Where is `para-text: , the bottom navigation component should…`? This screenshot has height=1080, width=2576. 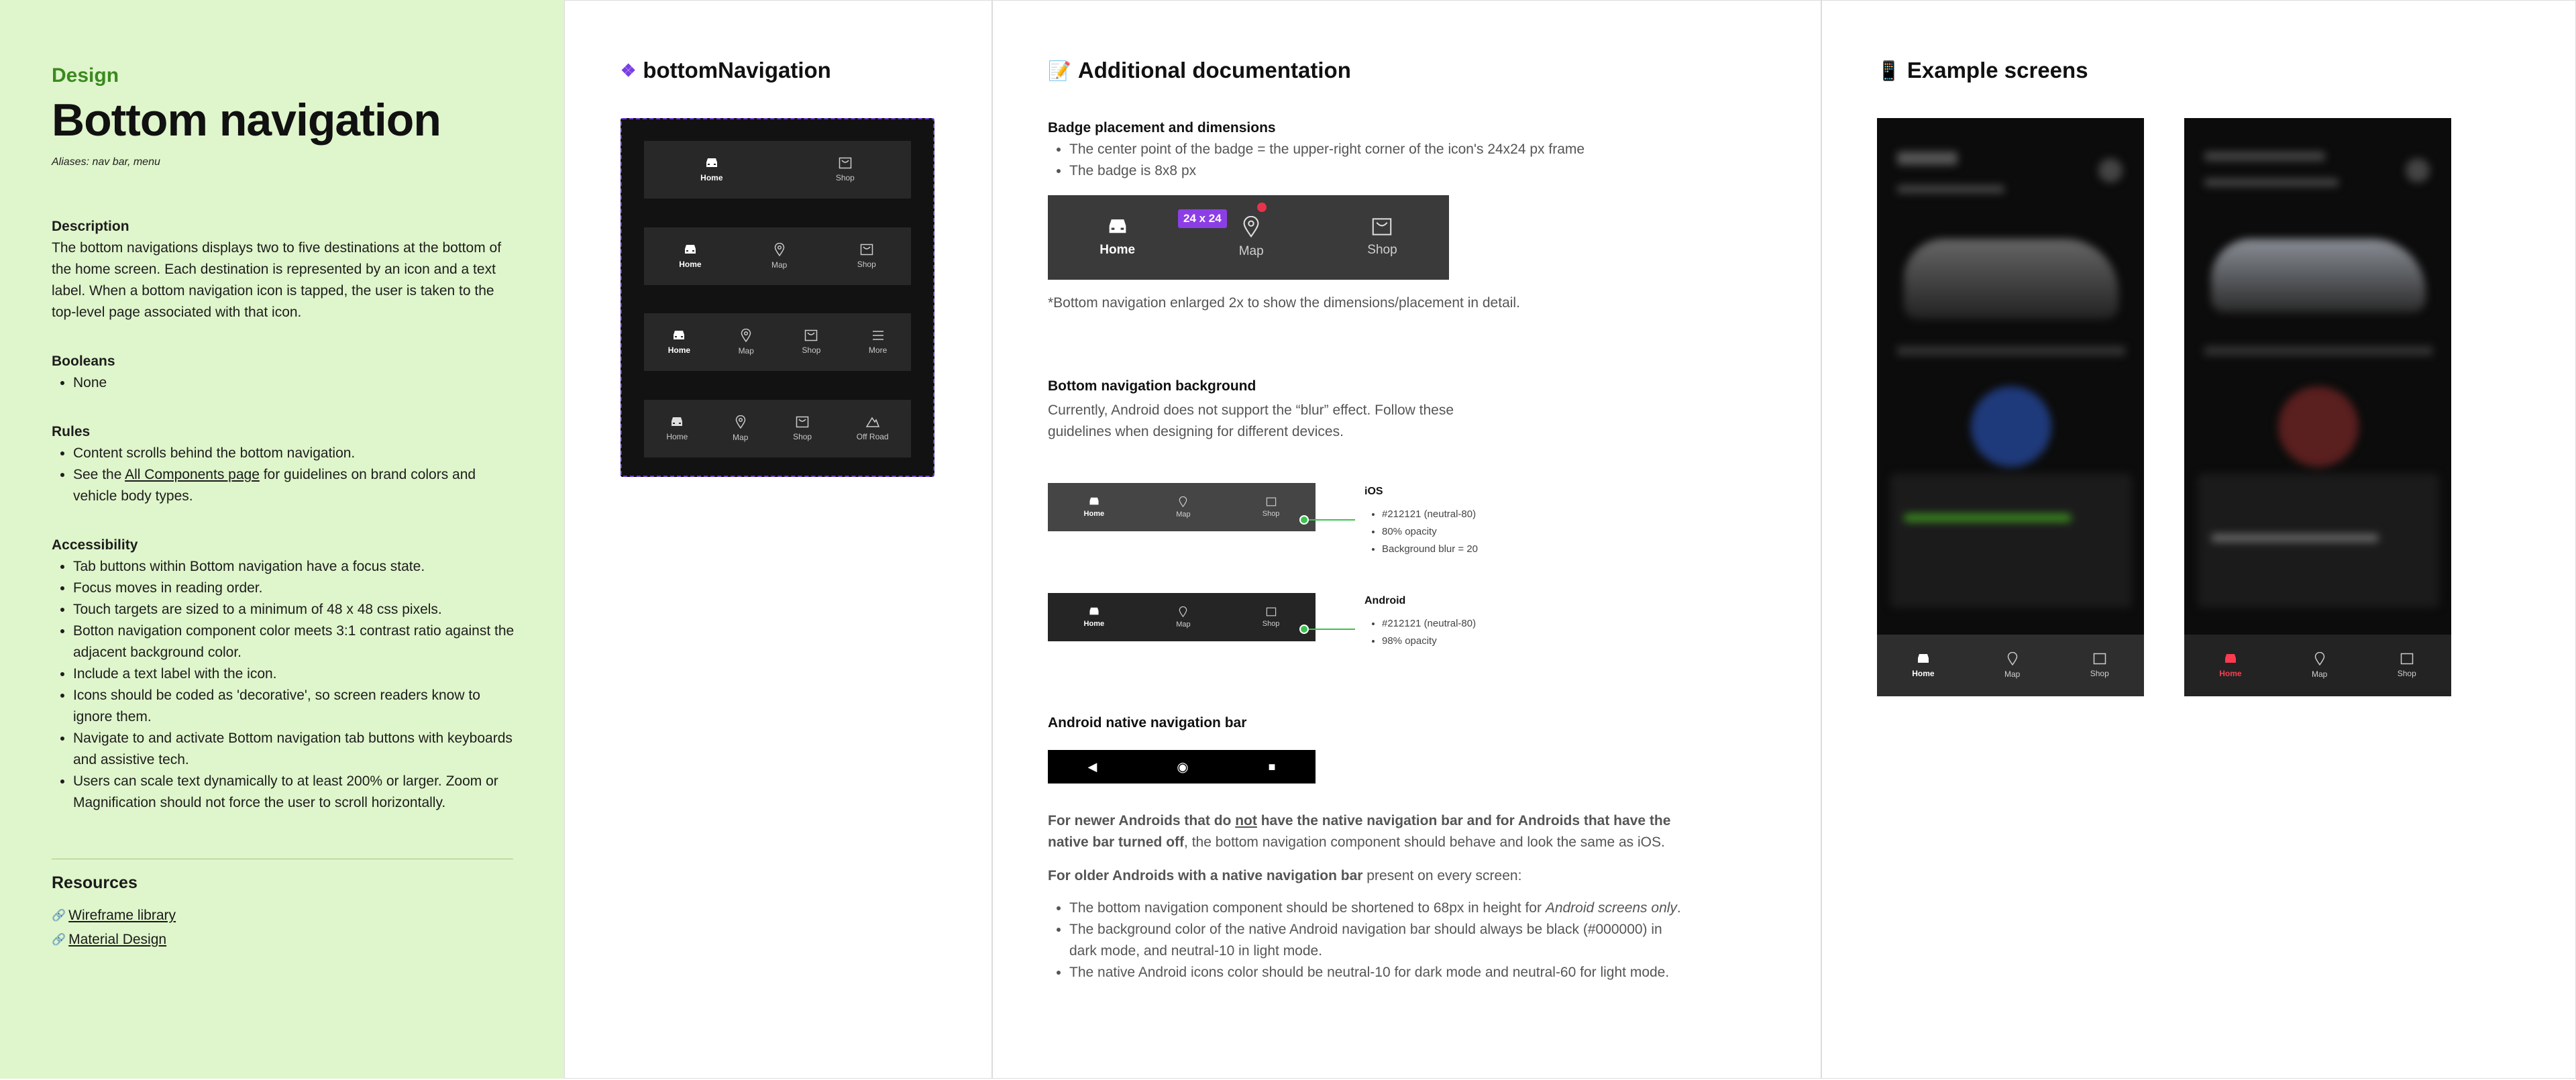 para-text: , the bottom navigation component should… is located at coordinates (1424, 842).